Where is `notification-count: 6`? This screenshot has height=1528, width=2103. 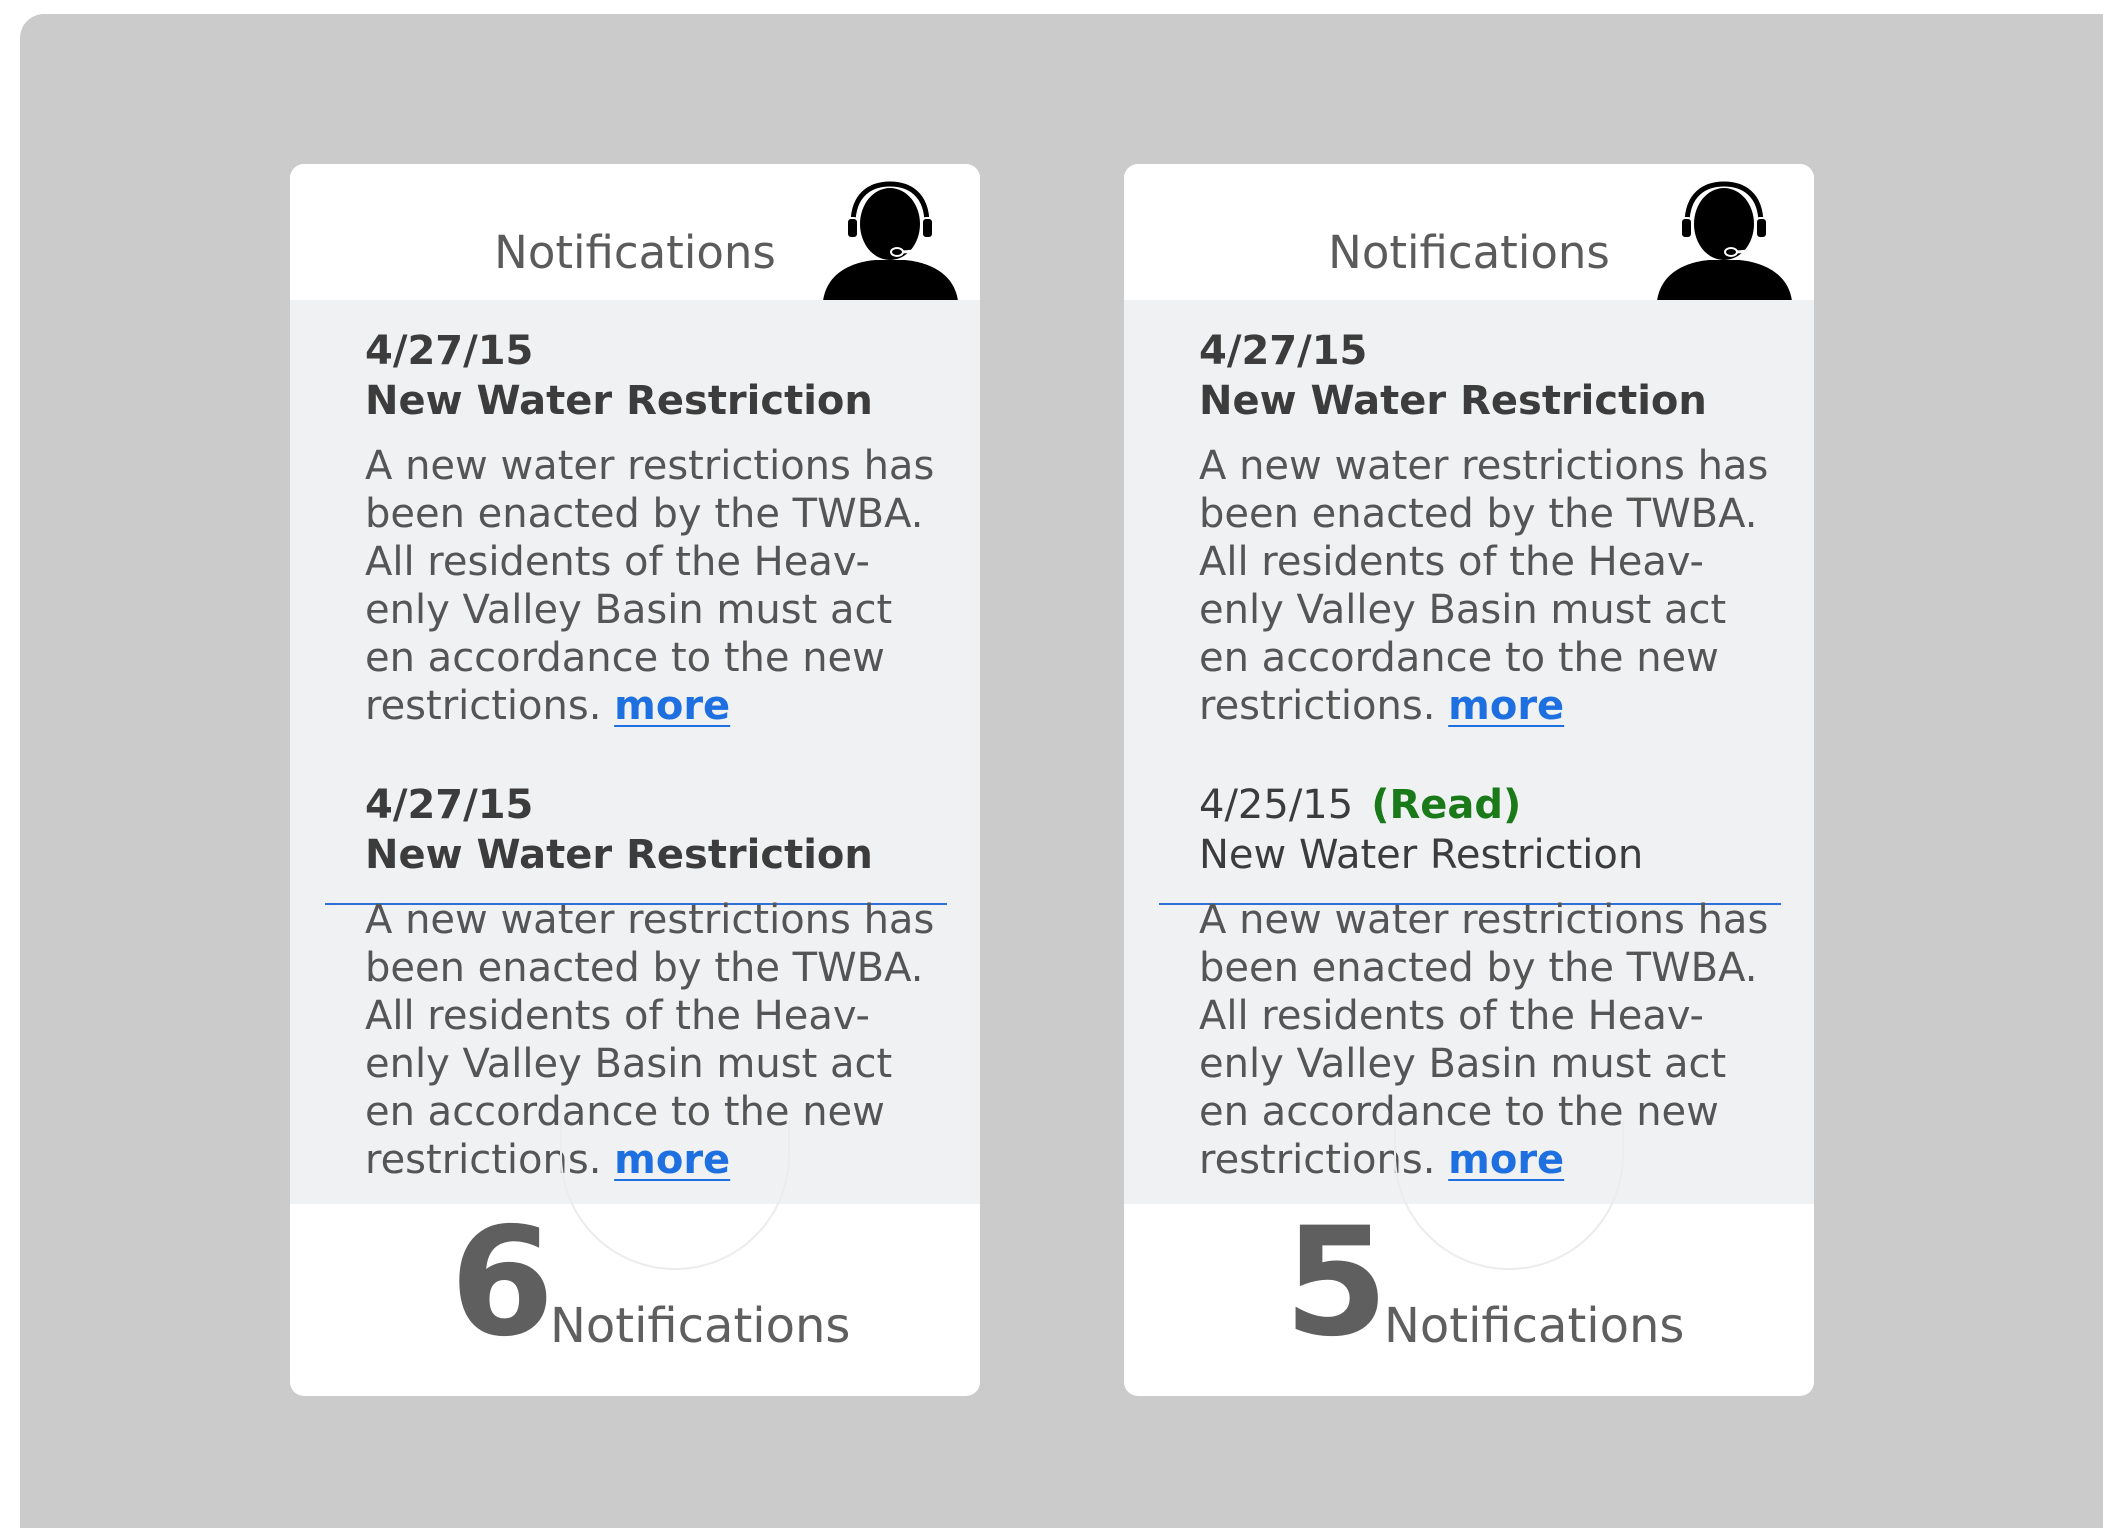
notification-count: 6 is located at coordinates (502, 1283).